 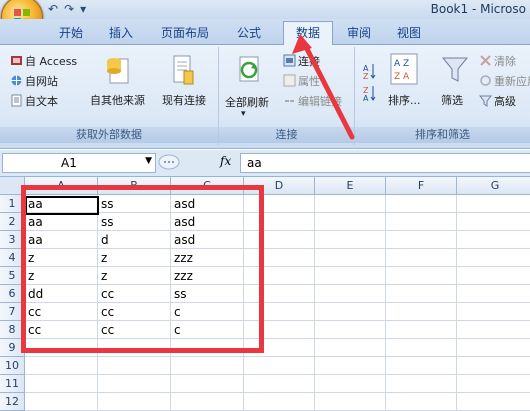 What do you see at coordinates (61, 222) in the screenshot?
I see `cell-a2: aa` at bounding box center [61, 222].